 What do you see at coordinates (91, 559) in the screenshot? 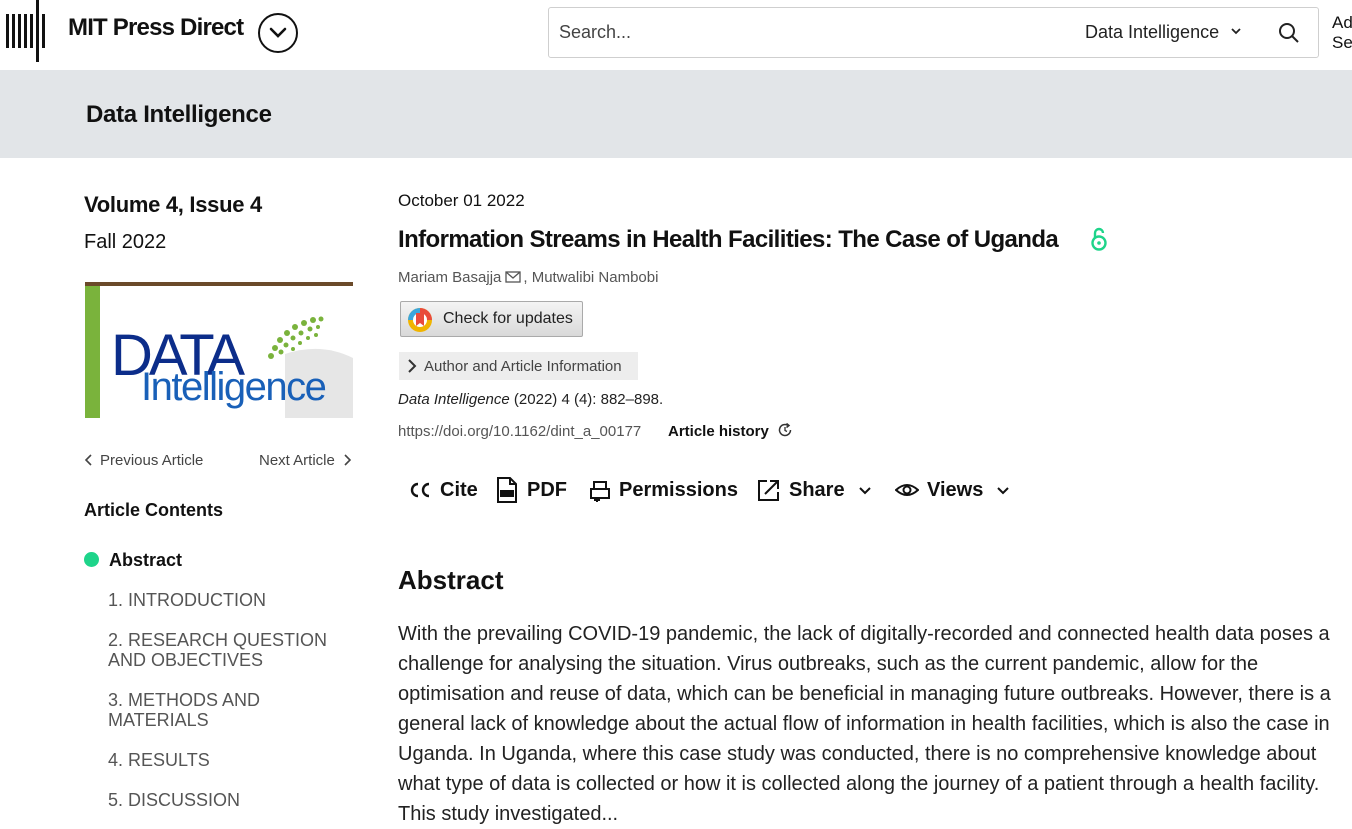
I see `active-dot-icon` at bounding box center [91, 559].